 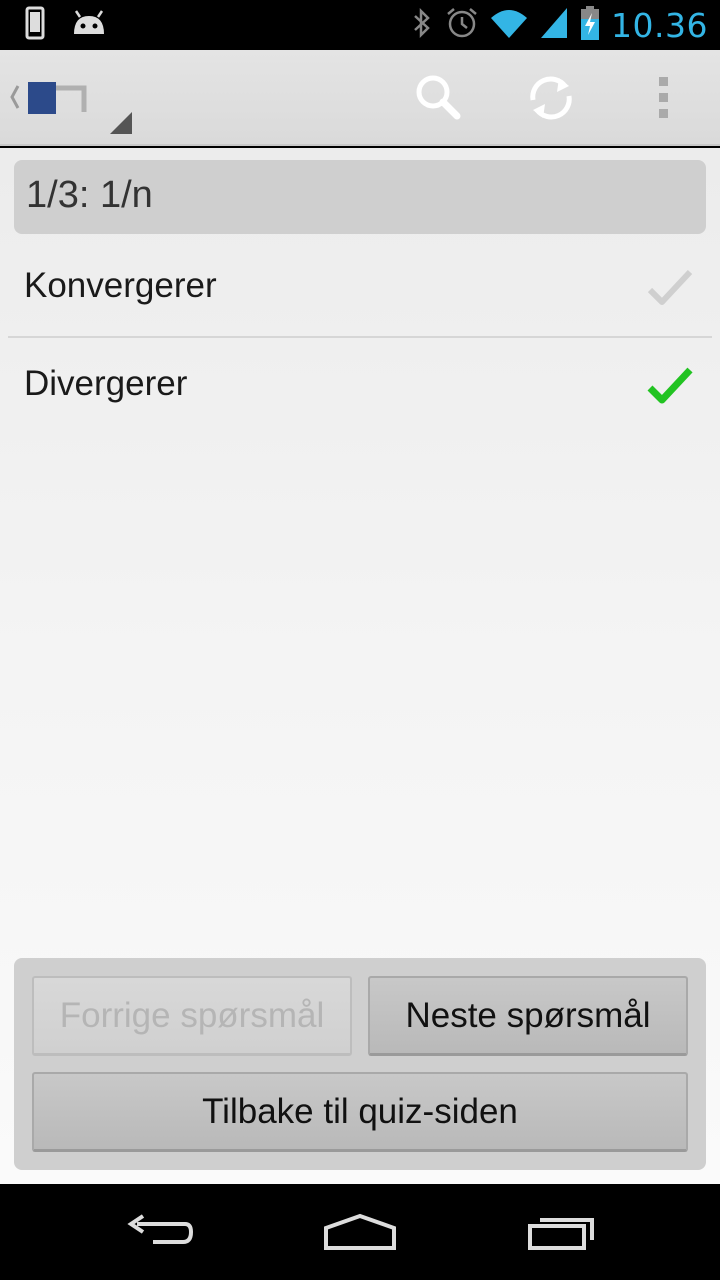 What do you see at coordinates (89, 195) in the screenshot?
I see `question-title: 1/3: 1/n` at bounding box center [89, 195].